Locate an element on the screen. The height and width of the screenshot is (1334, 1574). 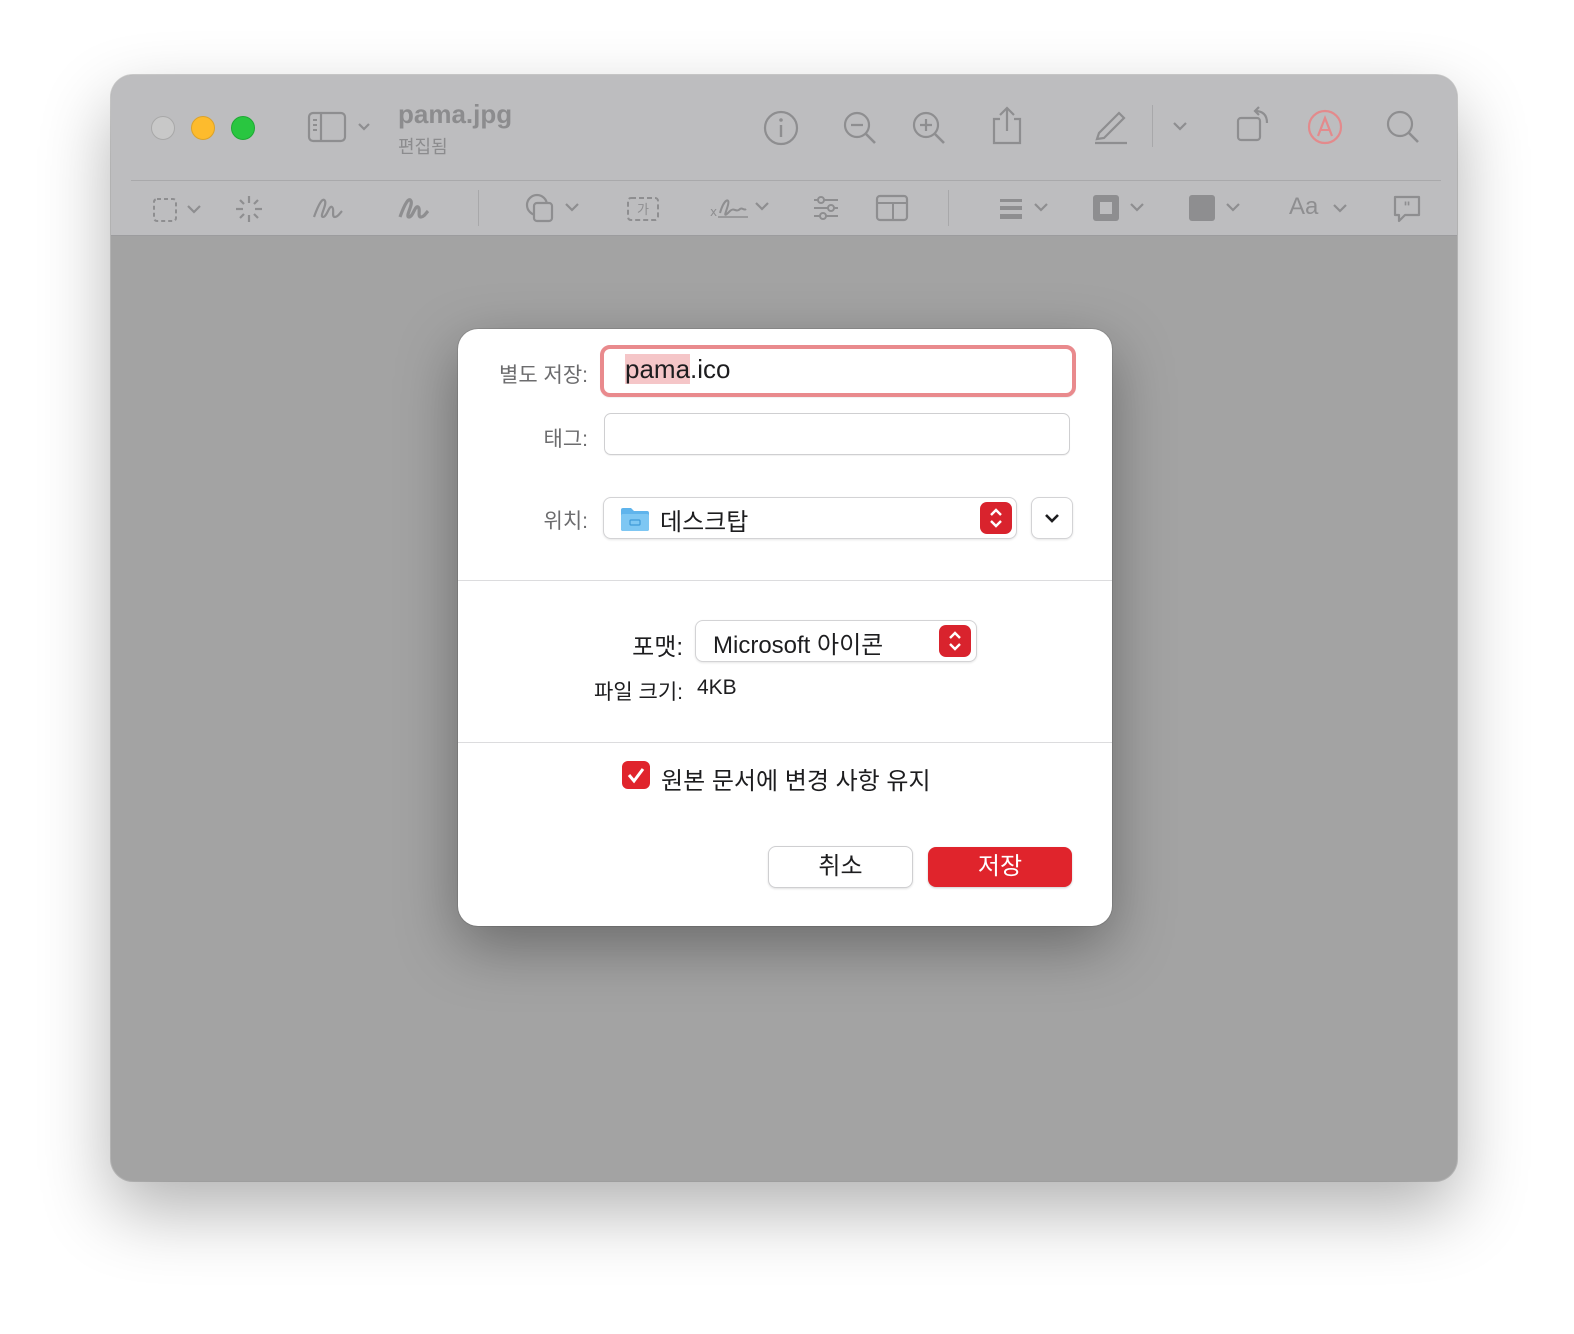
draw-icon is located at coordinates (414, 208).